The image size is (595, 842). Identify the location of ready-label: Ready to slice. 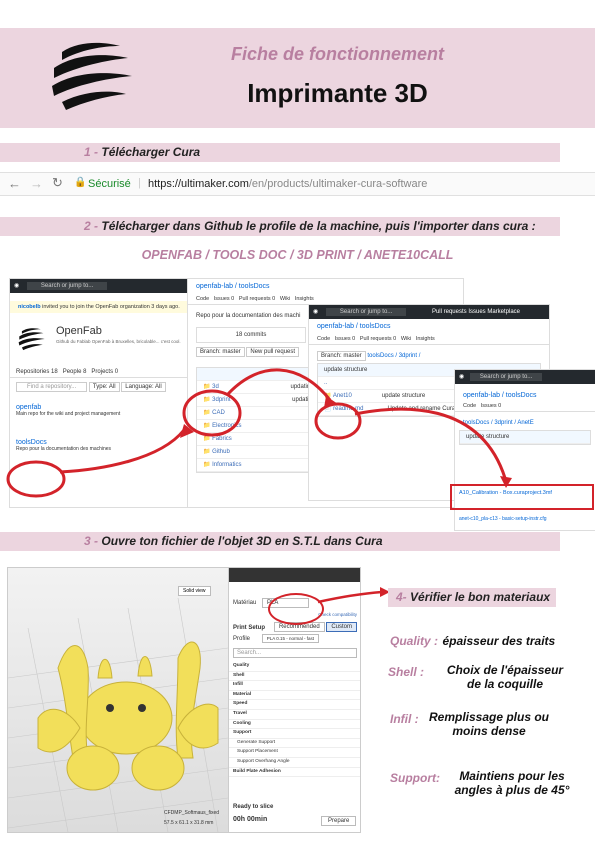
(253, 807).